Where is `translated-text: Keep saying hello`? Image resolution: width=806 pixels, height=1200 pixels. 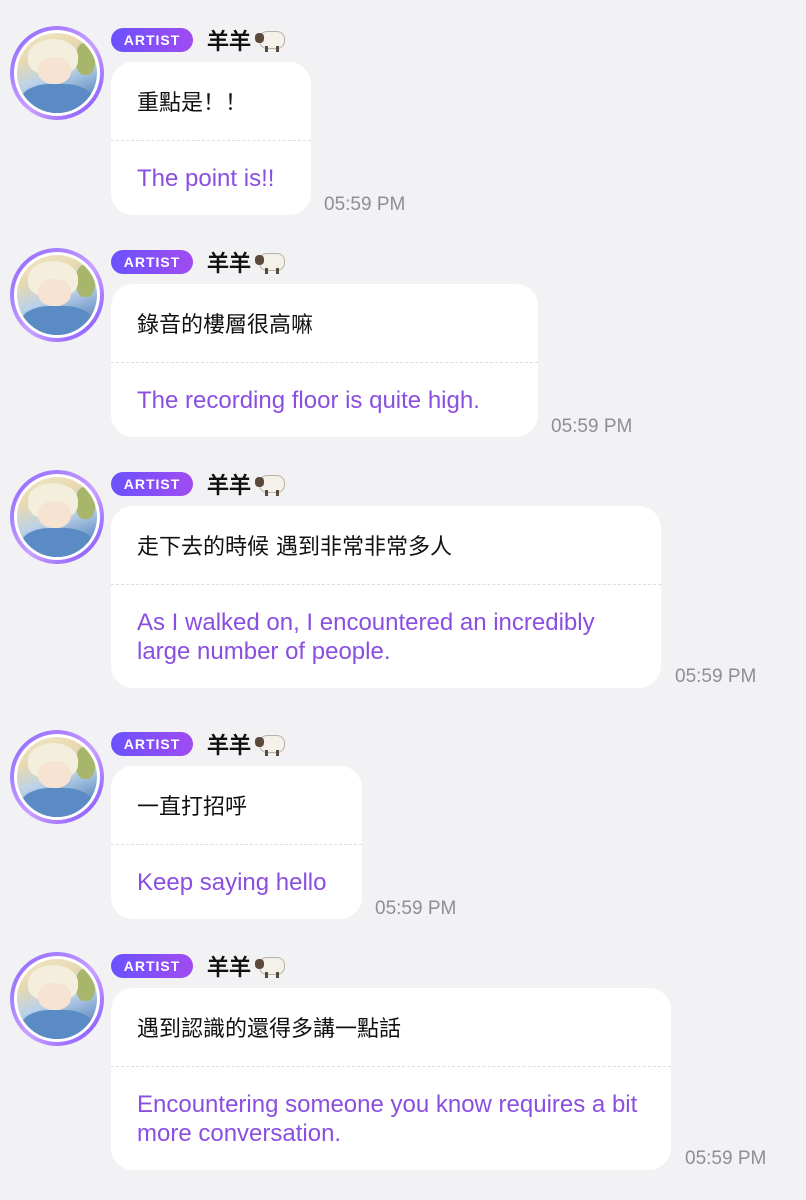 translated-text: Keep saying hello is located at coordinates (232, 882).